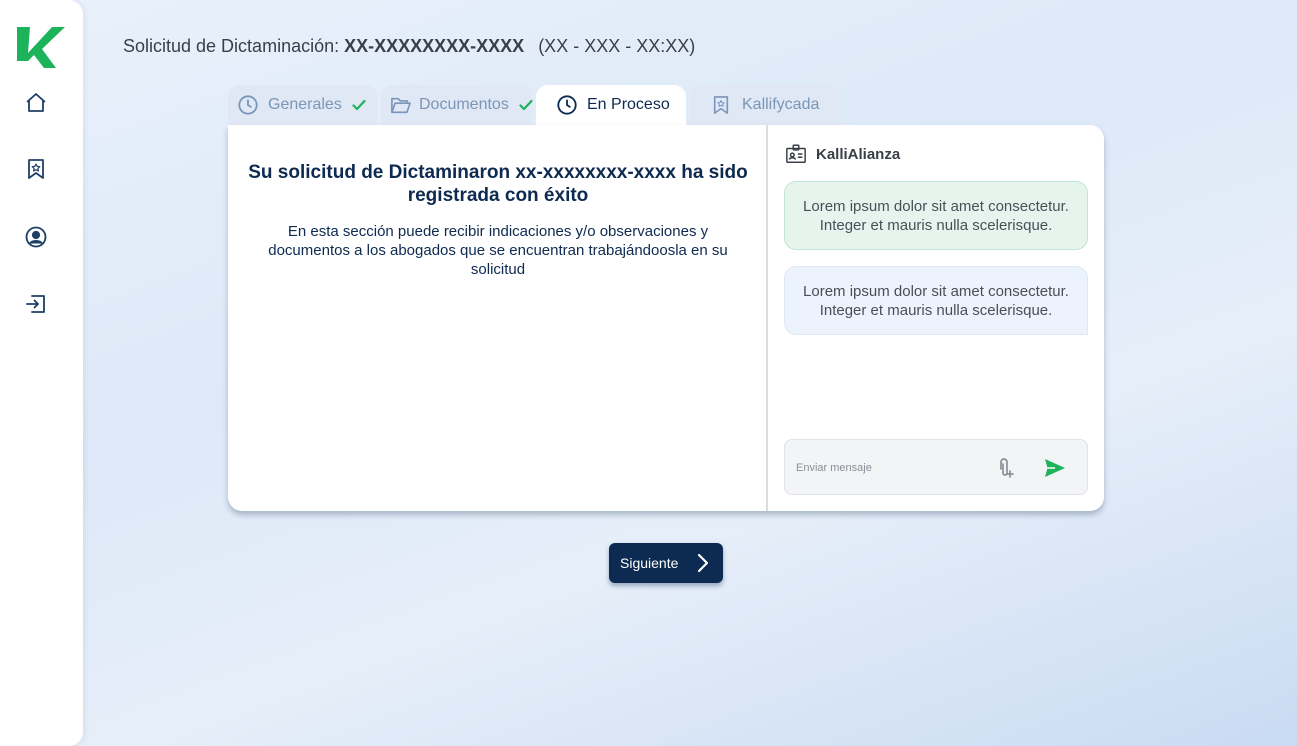  What do you see at coordinates (1005, 468) in the screenshot?
I see `attach-file-icon` at bounding box center [1005, 468].